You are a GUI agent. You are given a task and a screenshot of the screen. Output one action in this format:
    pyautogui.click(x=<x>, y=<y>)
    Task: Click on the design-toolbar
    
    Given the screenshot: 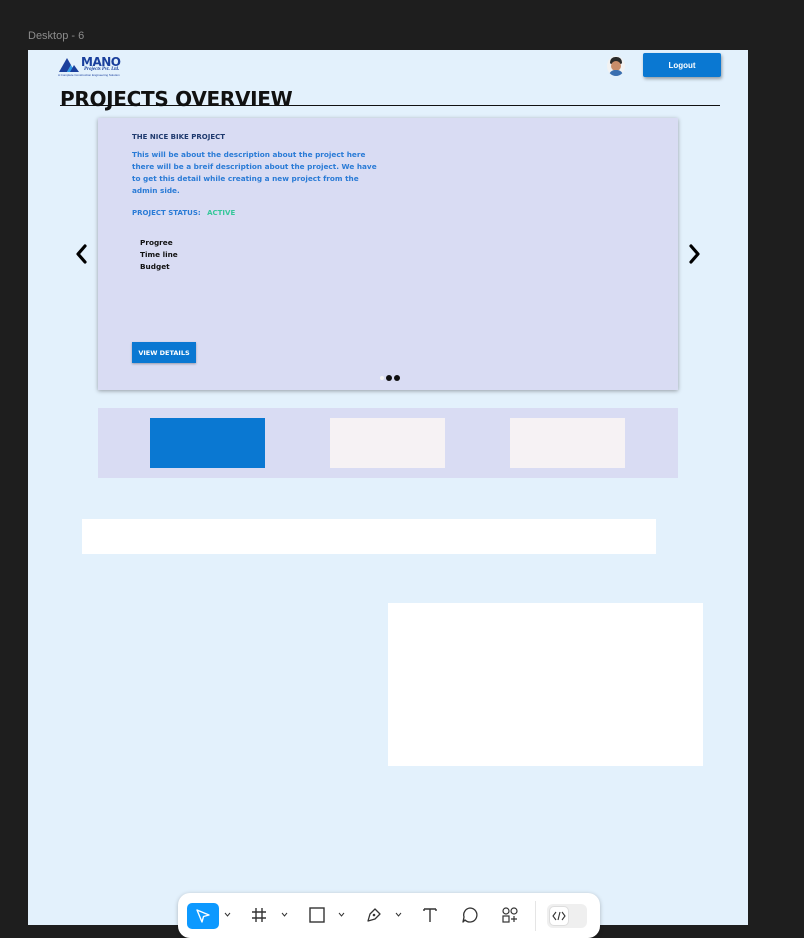 What is the action you would take?
    pyautogui.click(x=389, y=915)
    